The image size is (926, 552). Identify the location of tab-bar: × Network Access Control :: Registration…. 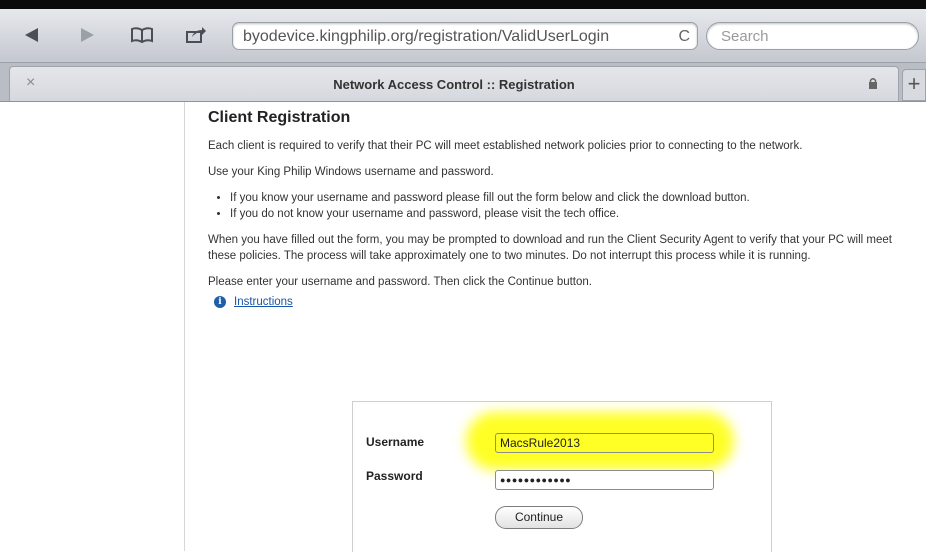
(463, 82).